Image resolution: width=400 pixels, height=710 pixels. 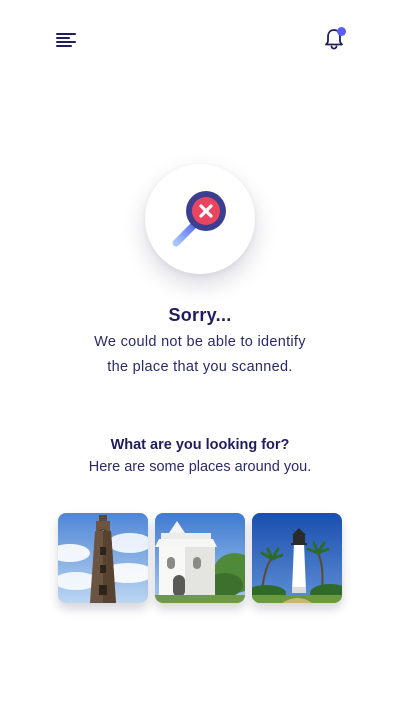 I want to click on lighthouse-photo, so click(x=297, y=558).